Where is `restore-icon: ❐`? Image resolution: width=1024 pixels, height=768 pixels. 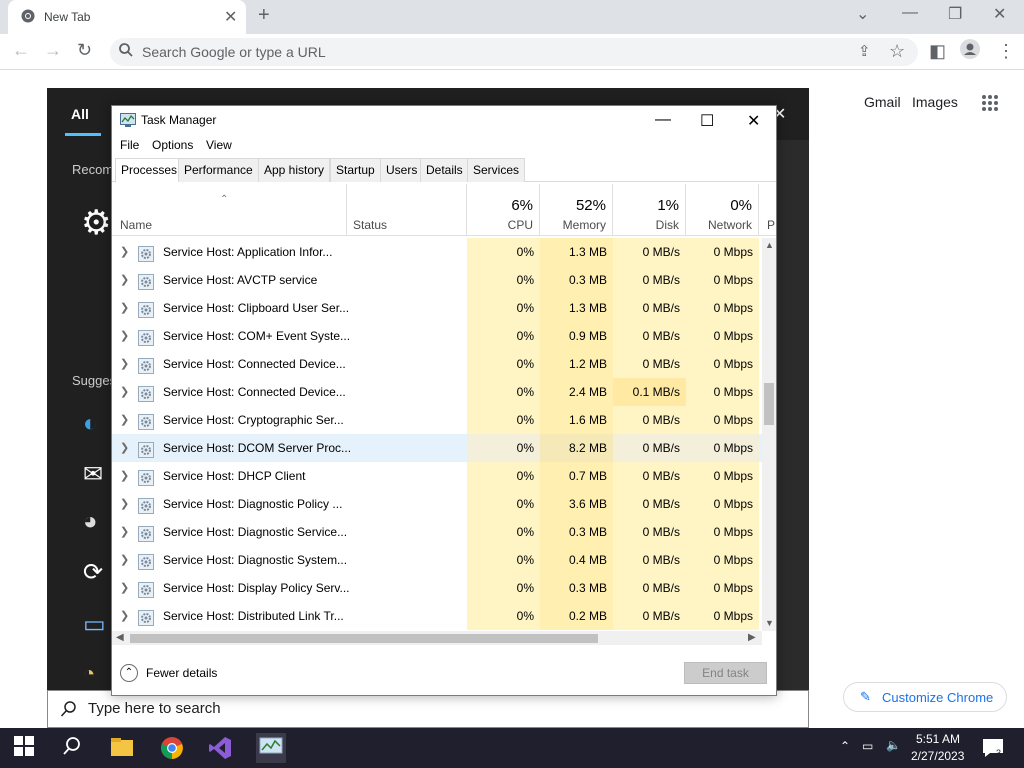 restore-icon: ❐ is located at coordinates (955, 14).